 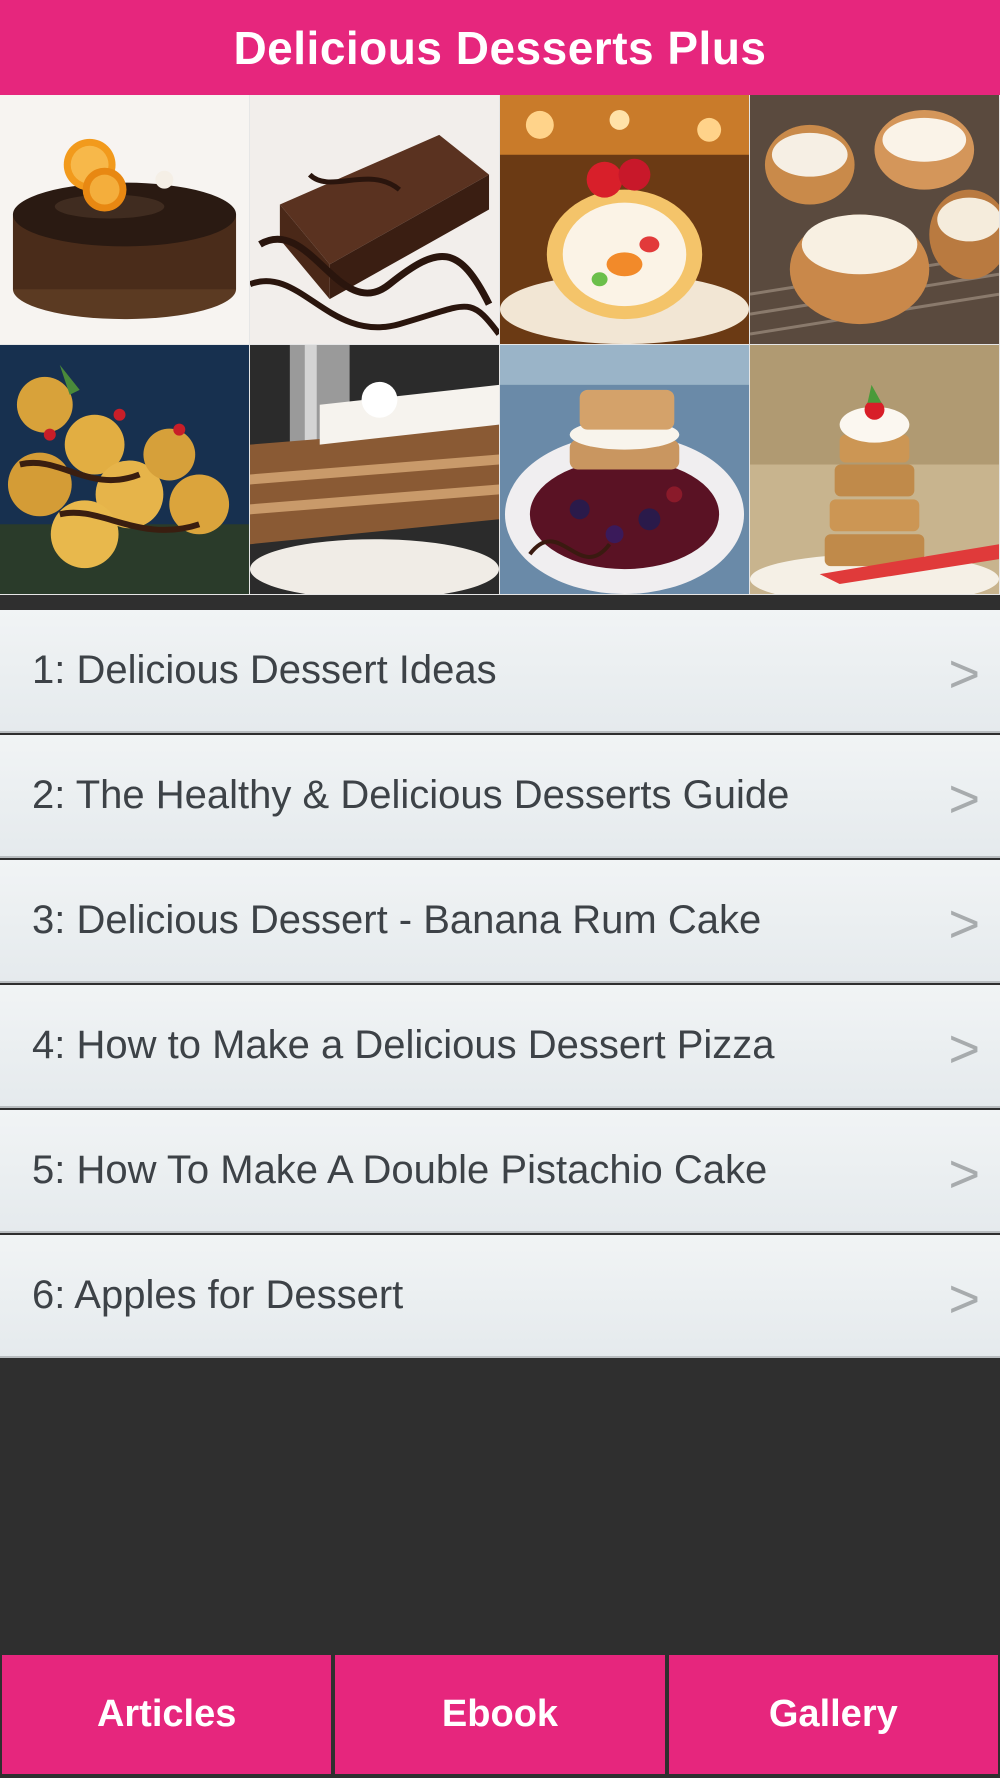 I want to click on gallery-image-layered-cake-slice, so click(x=375, y=470).